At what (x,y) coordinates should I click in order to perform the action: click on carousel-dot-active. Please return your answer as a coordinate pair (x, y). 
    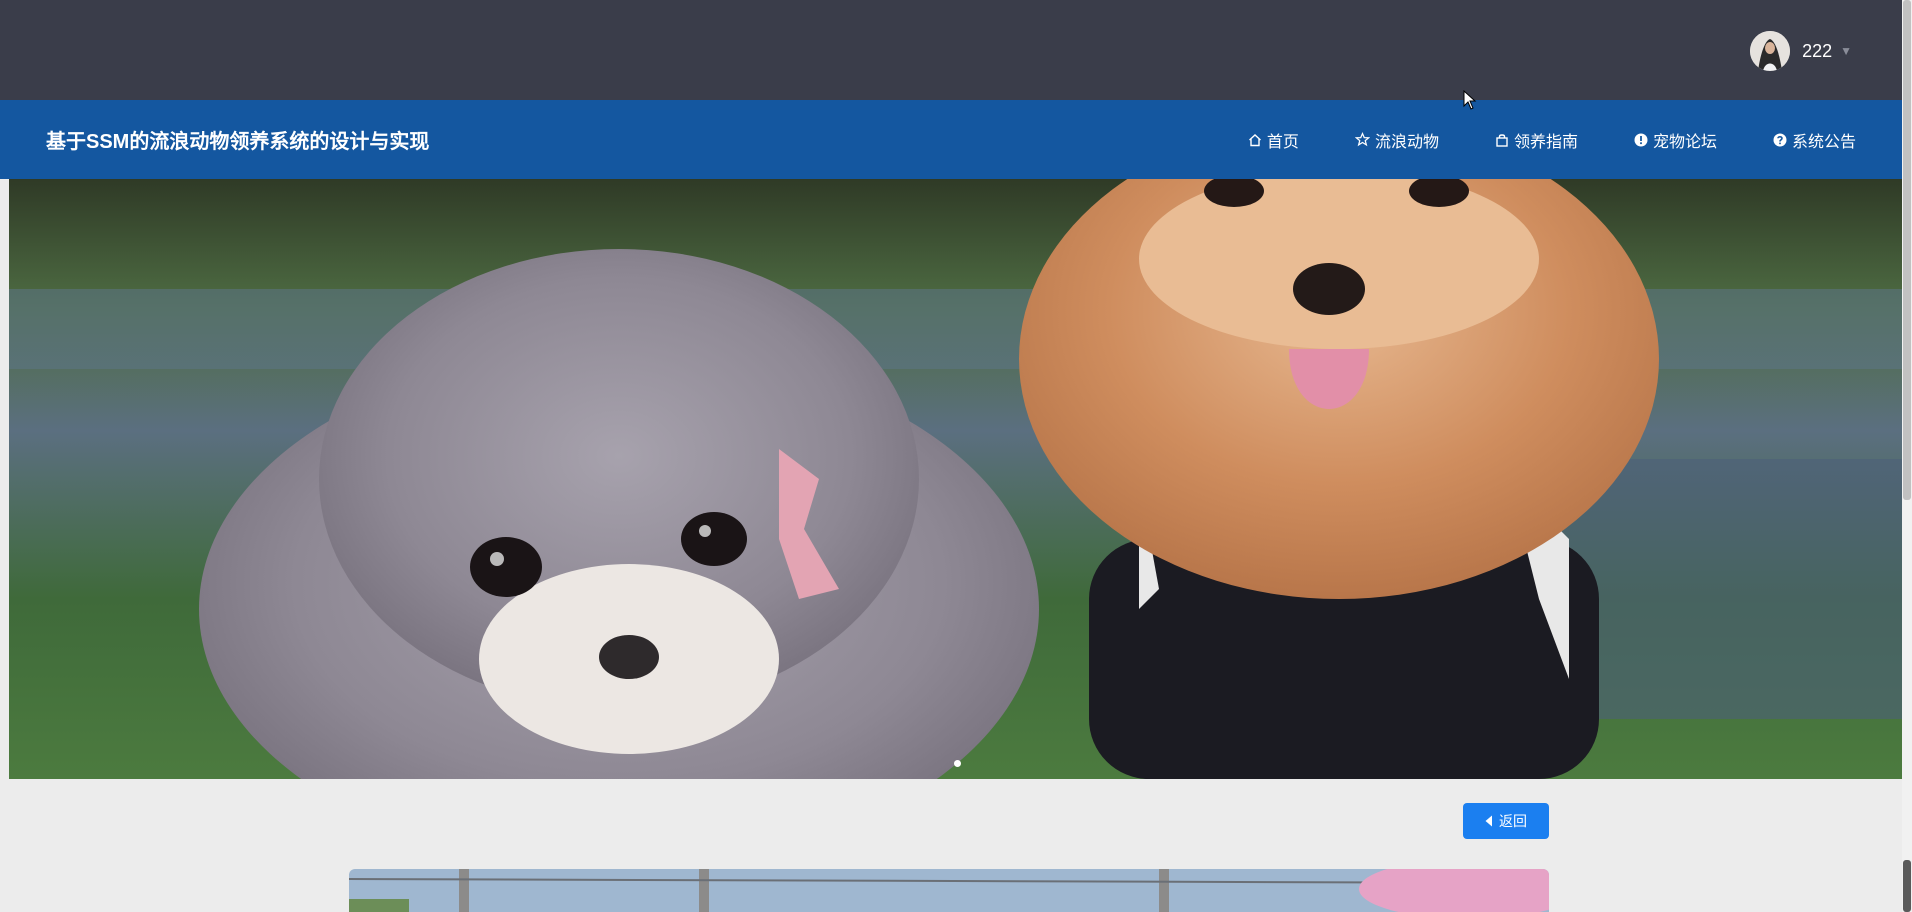
    Looking at the image, I should click on (957, 763).